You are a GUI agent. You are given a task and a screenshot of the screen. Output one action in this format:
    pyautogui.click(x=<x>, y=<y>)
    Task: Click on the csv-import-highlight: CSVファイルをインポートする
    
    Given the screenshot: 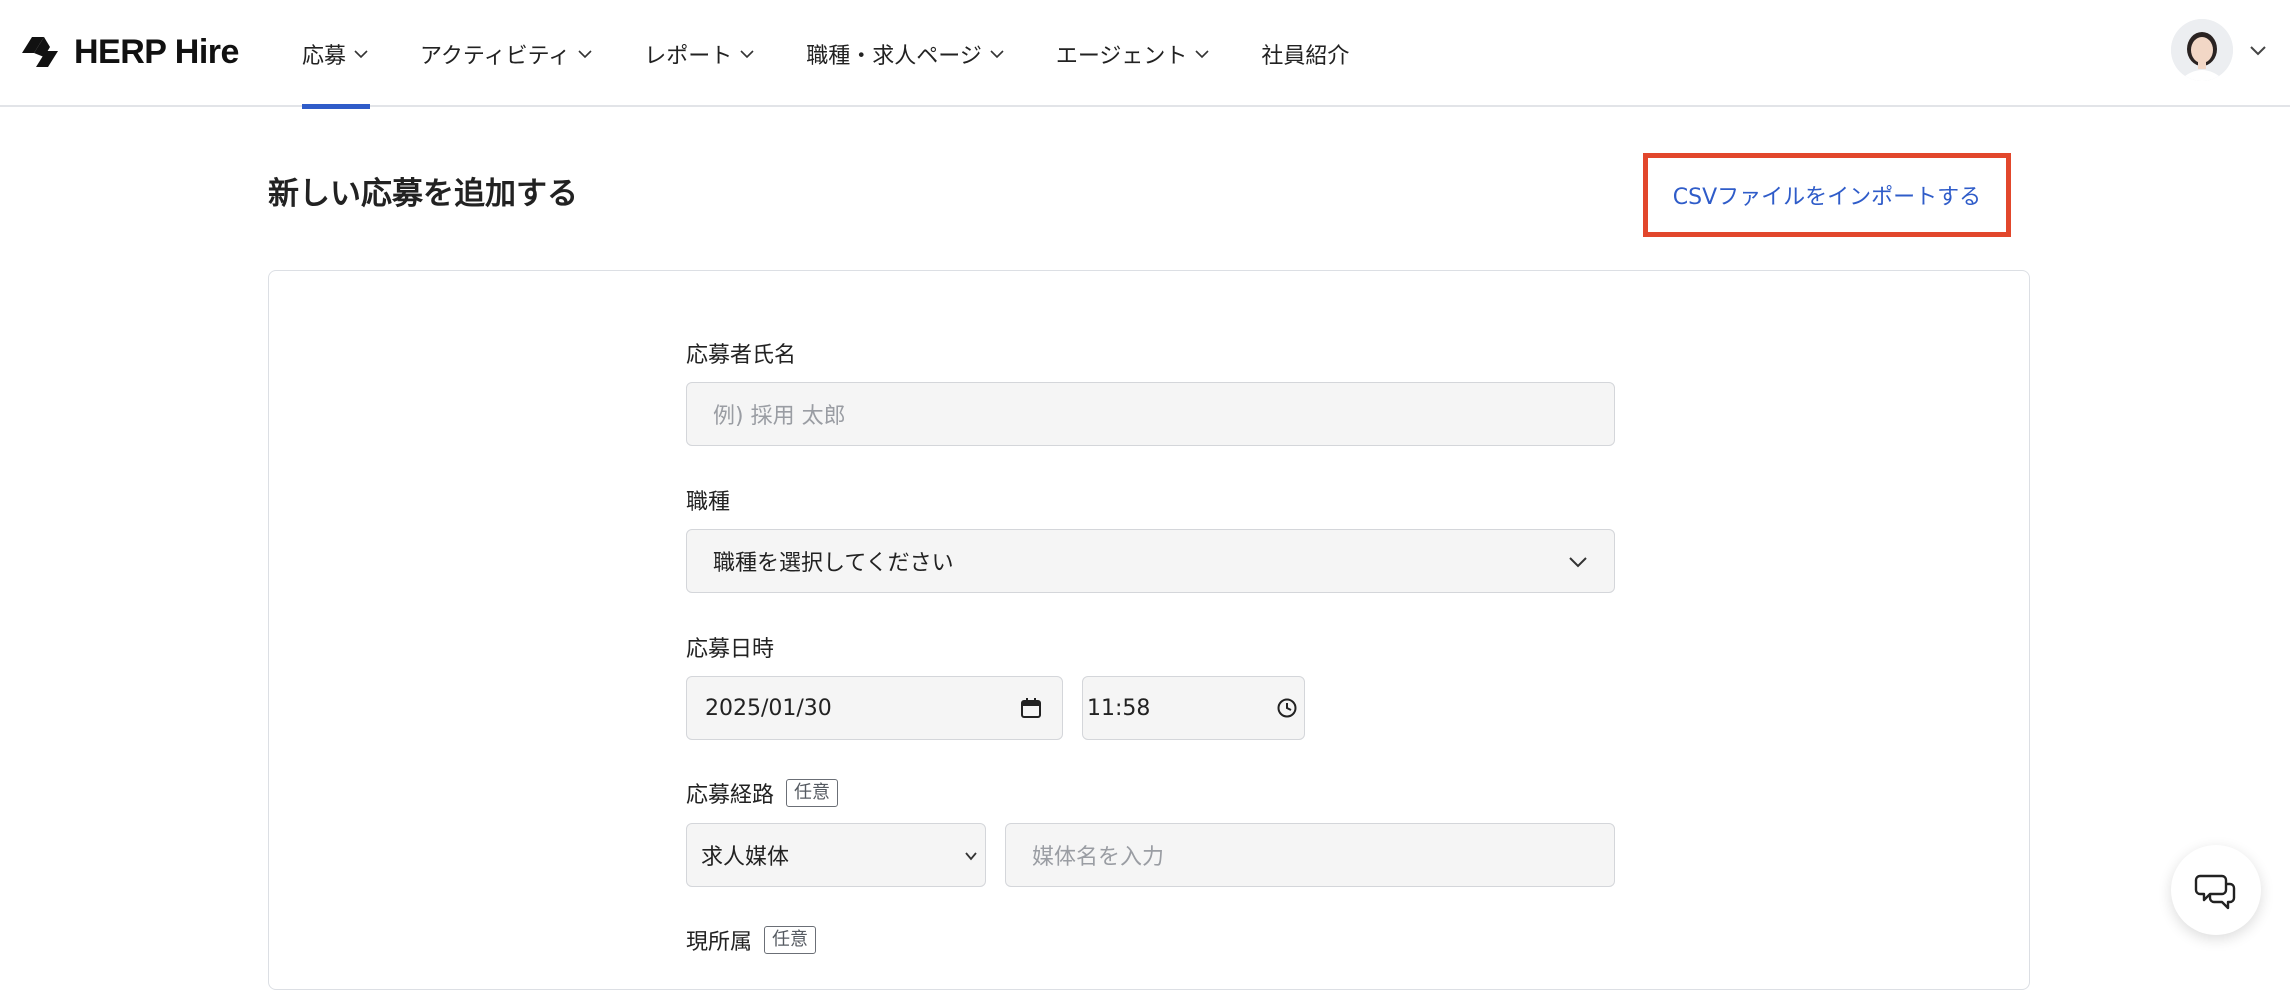 What is the action you would take?
    pyautogui.click(x=1827, y=195)
    